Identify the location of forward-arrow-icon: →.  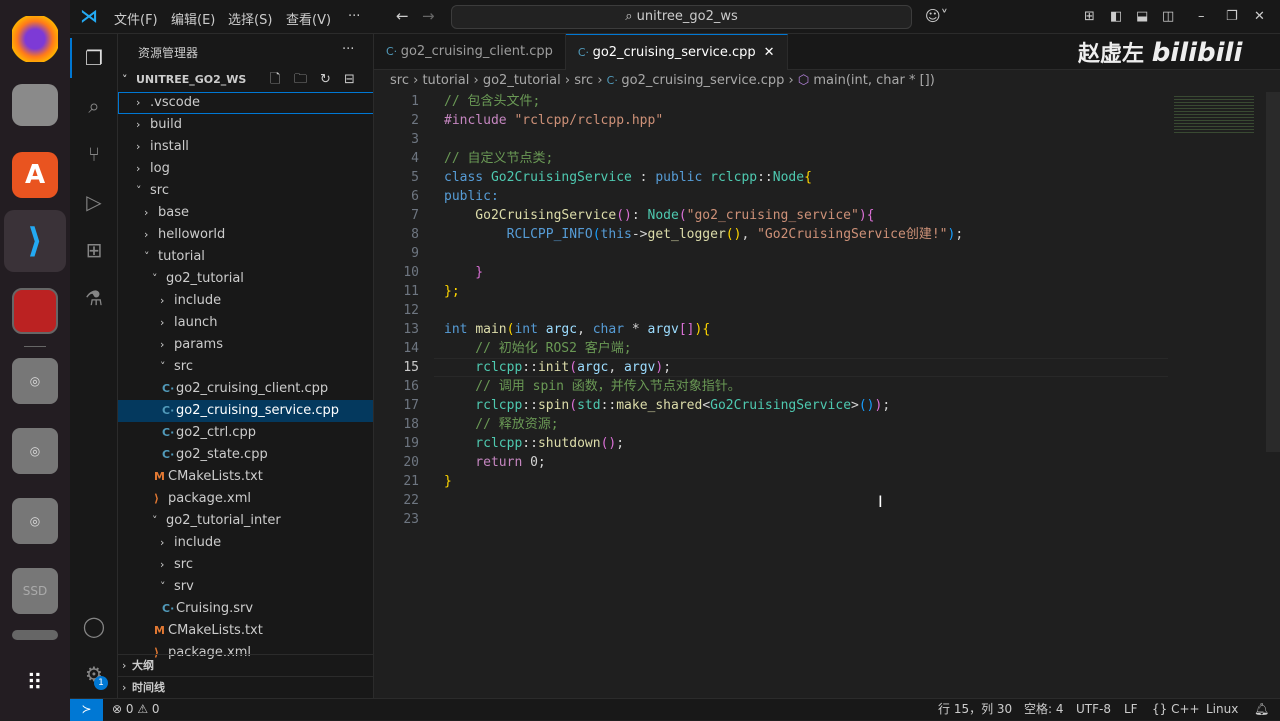
(428, 16).